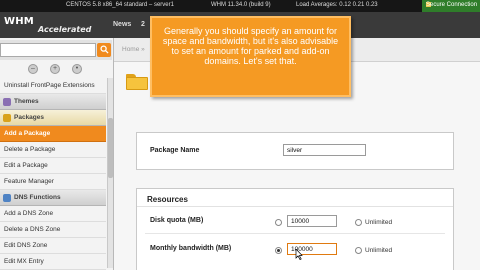  What do you see at coordinates (19, 21) in the screenshot?
I see `whm-logo: WHM` at bounding box center [19, 21].